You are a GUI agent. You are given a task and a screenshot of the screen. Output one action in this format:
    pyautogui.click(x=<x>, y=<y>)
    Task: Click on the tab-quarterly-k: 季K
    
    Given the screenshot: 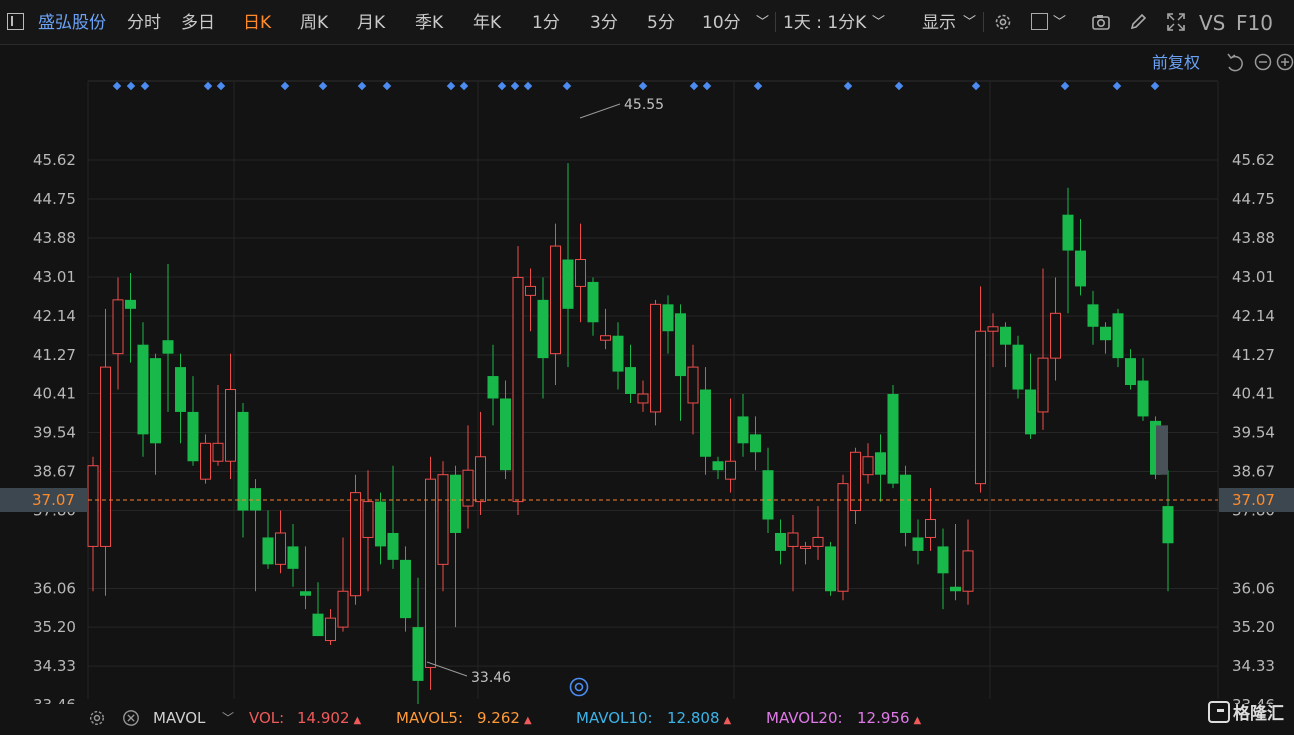 What is the action you would take?
    pyautogui.click(x=429, y=22)
    